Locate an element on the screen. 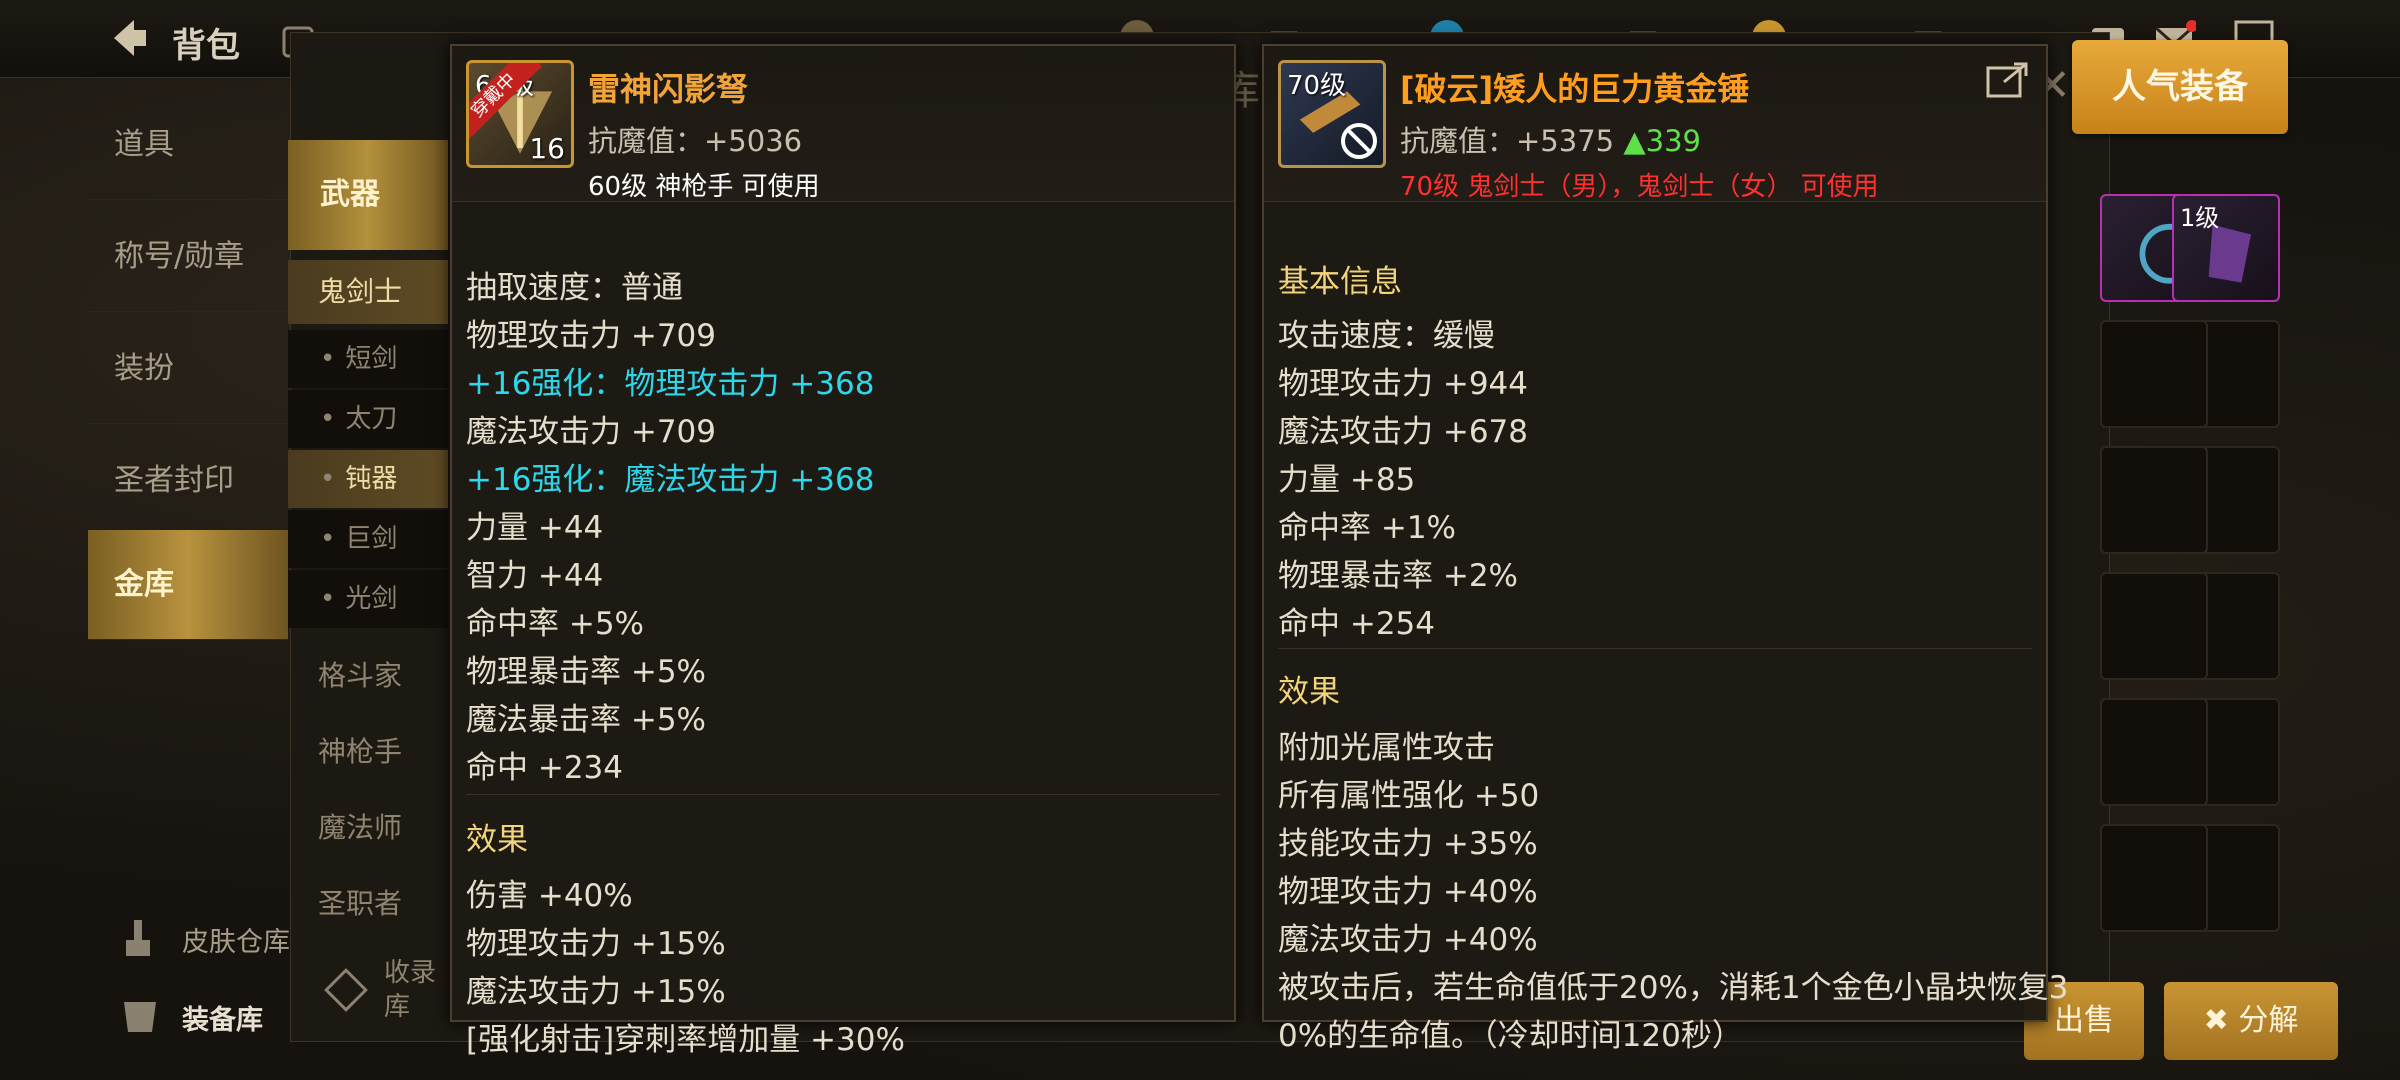 The height and width of the screenshot is (1080, 2400). grid-item-glove: 1级 is located at coordinates (2226, 248).